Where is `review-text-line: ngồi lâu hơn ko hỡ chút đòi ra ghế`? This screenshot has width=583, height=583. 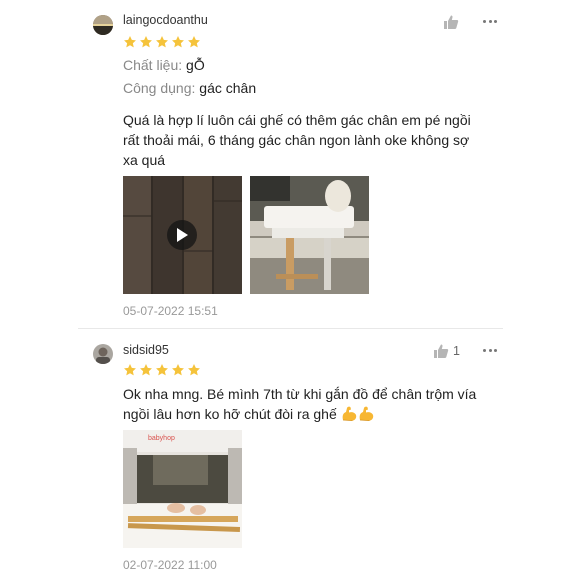
review-text-line: ngồi lâu hơn ko hỡ chút đòi ra ghế is located at coordinates (230, 414).